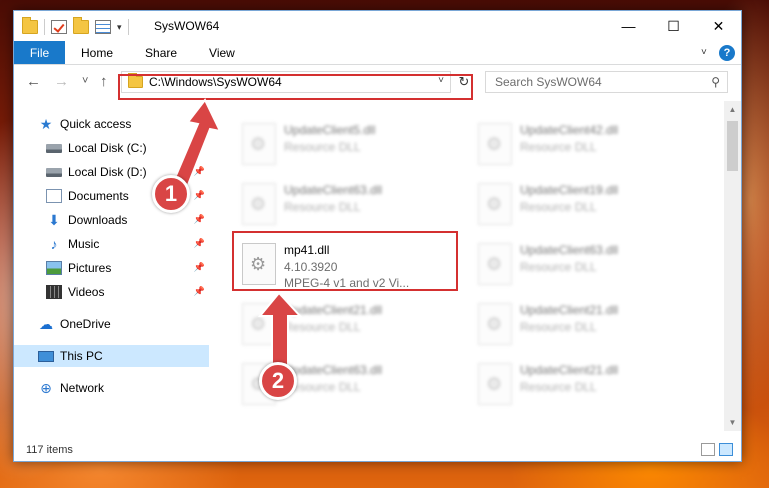  Describe the element at coordinates (171, 194) in the screenshot. I see `step-badge-1: 1` at that location.